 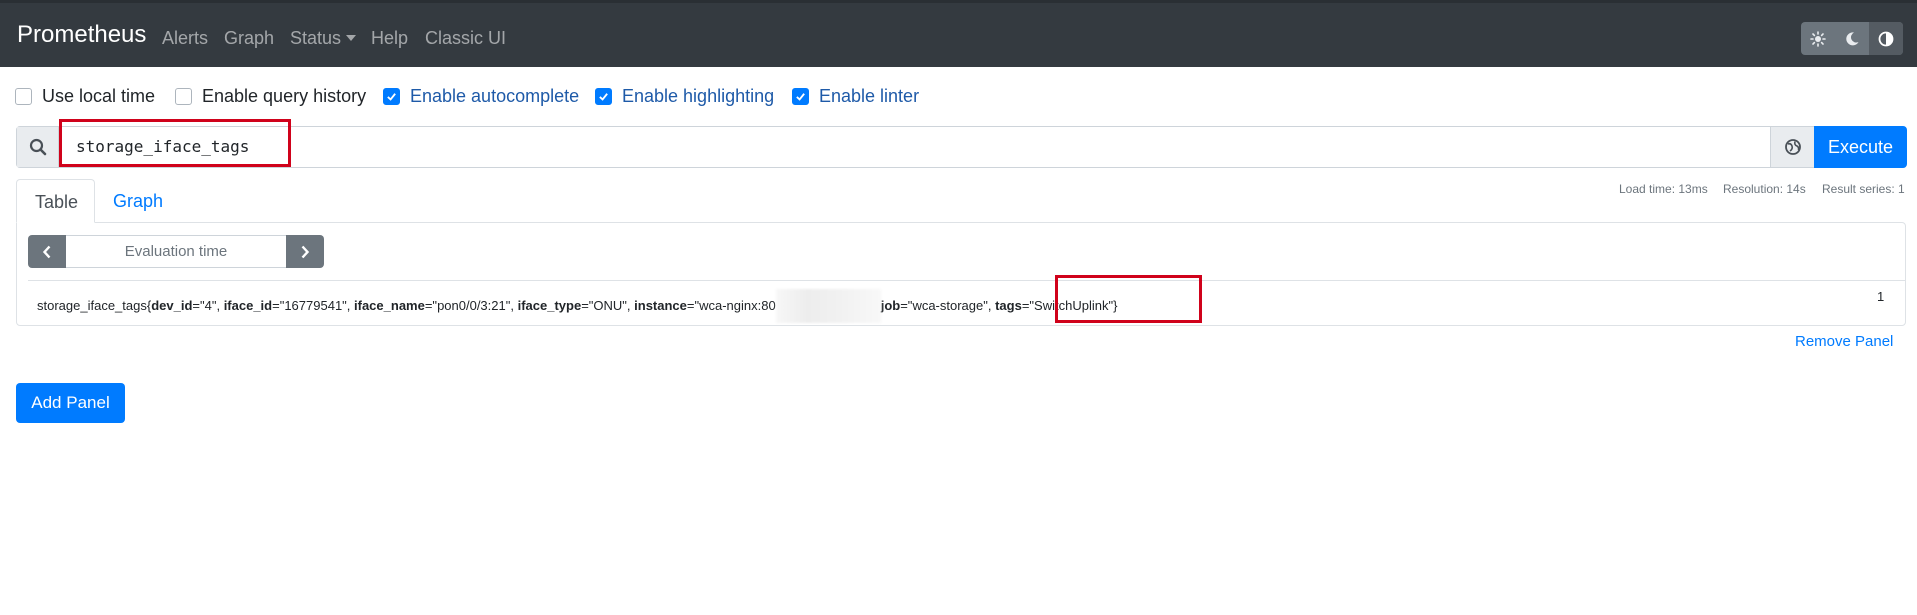 What do you see at coordinates (465, 38) in the screenshot?
I see `nav-classic-ui: Classic UI` at bounding box center [465, 38].